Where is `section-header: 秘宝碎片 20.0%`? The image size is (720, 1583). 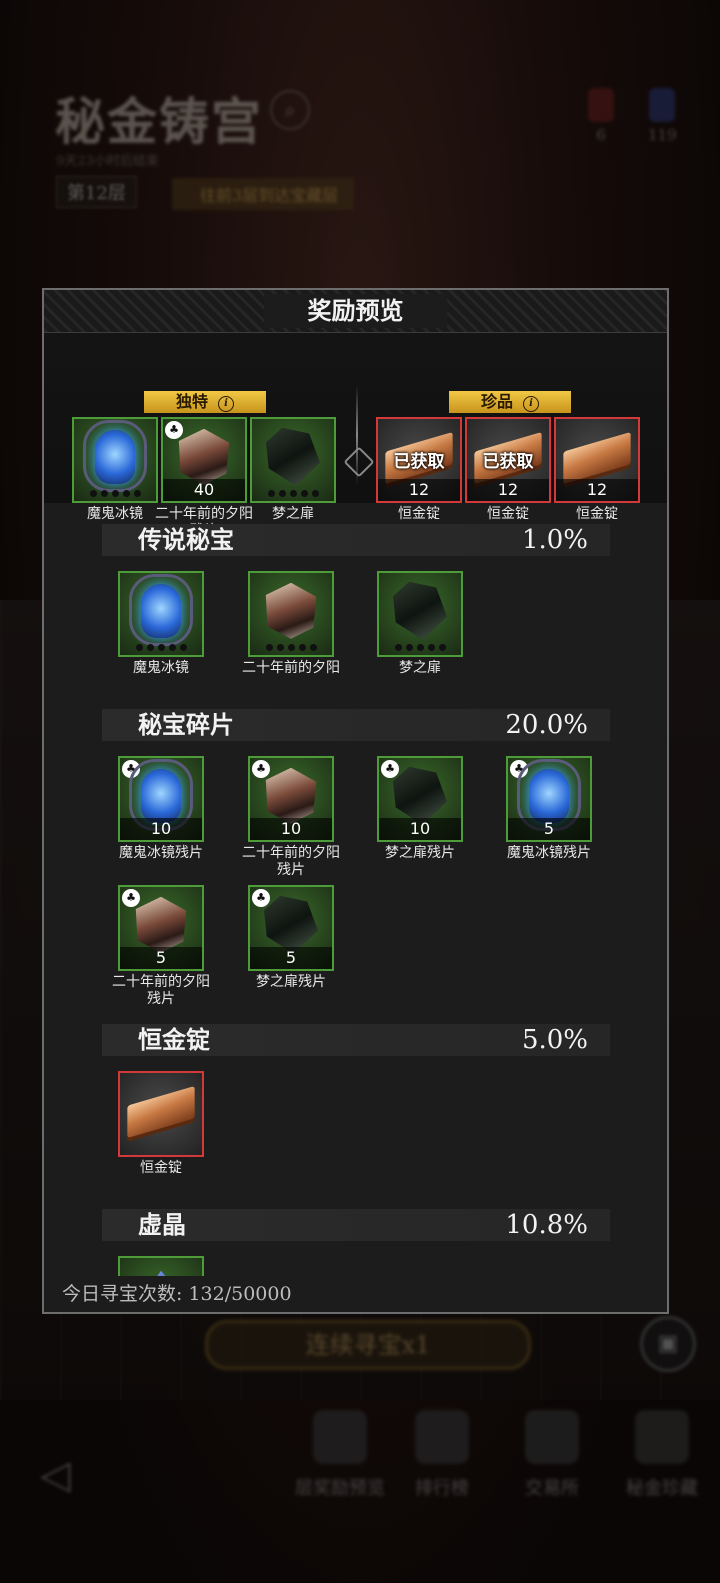 section-header: 秘宝碎片 20.0% is located at coordinates (356, 725).